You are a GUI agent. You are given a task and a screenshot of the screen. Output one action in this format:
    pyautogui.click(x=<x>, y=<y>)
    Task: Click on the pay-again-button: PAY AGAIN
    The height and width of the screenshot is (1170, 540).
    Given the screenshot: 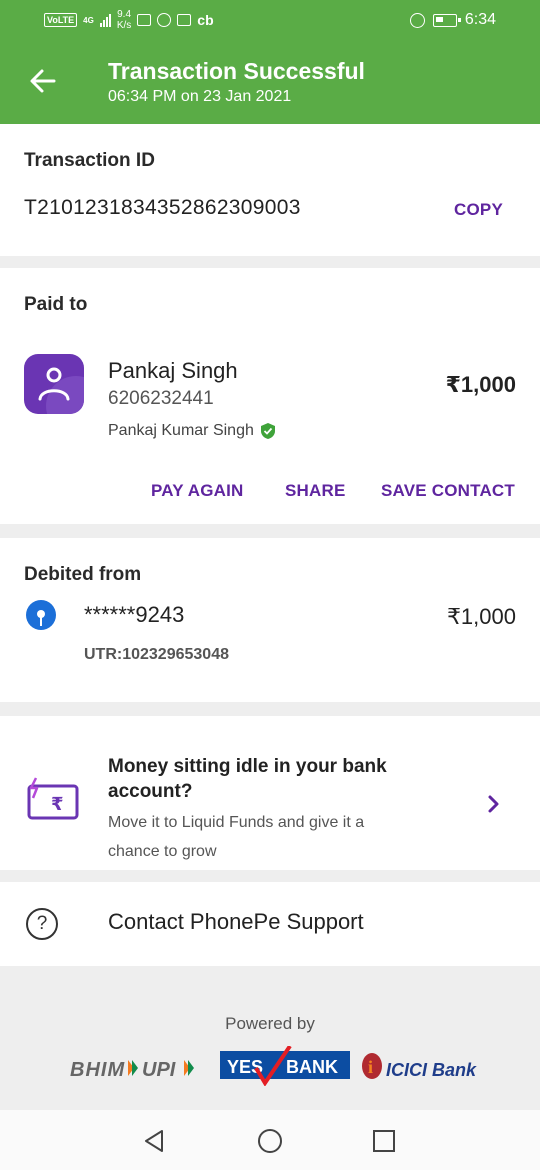 What is the action you would take?
    pyautogui.click(x=197, y=491)
    